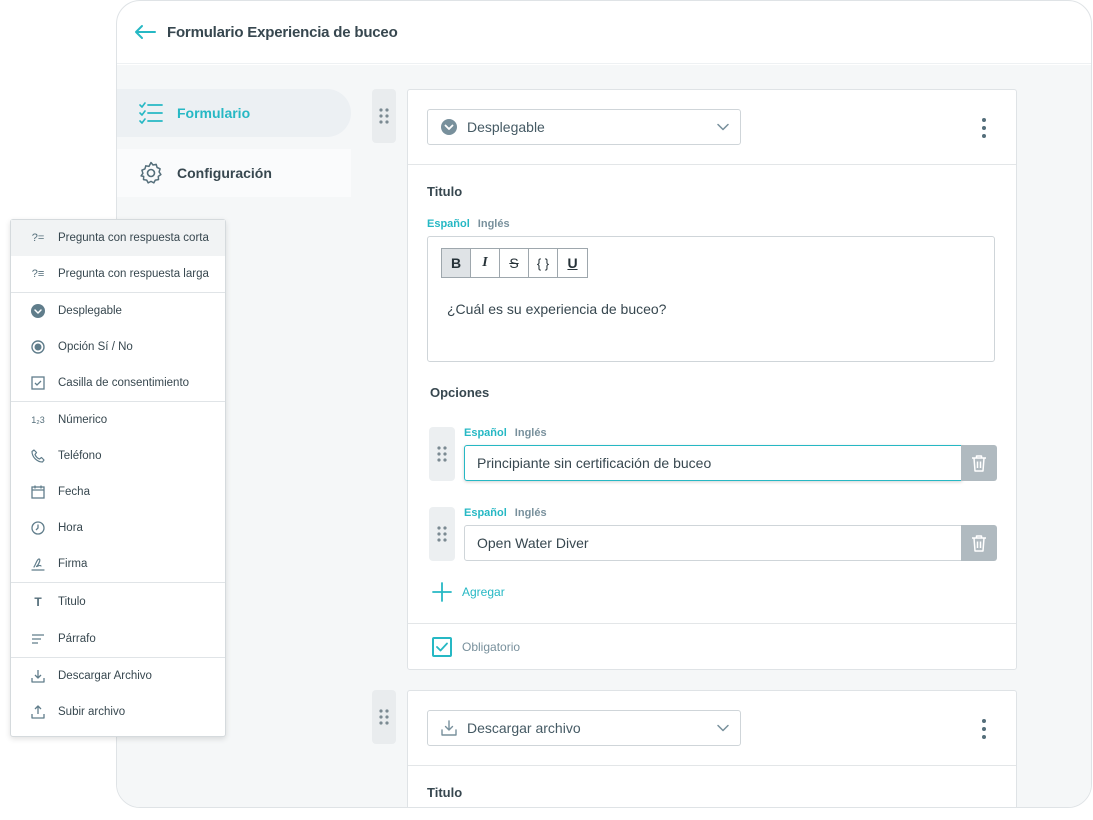 The height and width of the screenshot is (820, 1093). What do you see at coordinates (118, 456) in the screenshot?
I see `menu-item-phone: Teléfono` at bounding box center [118, 456].